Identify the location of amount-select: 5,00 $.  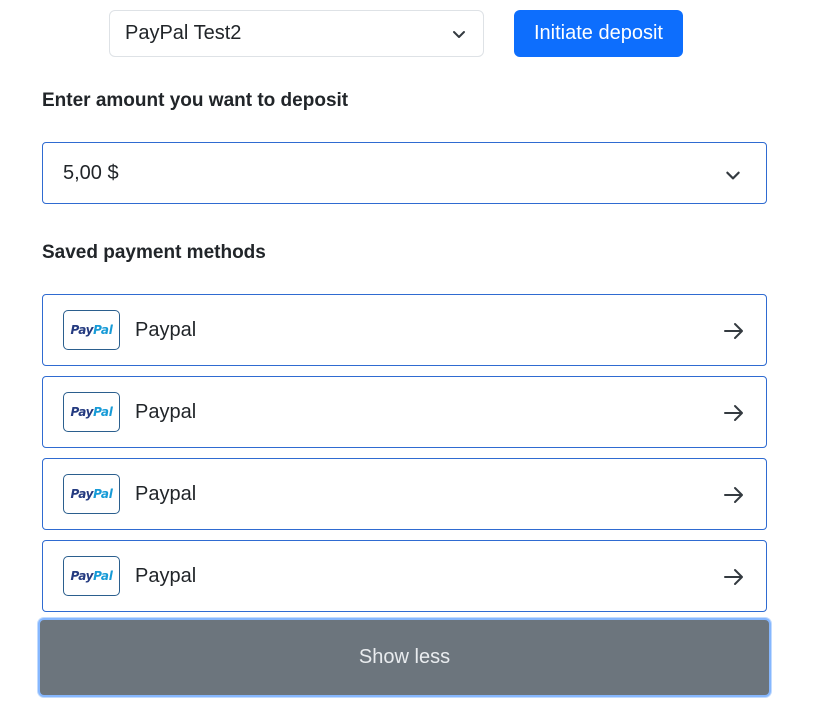
(404, 173).